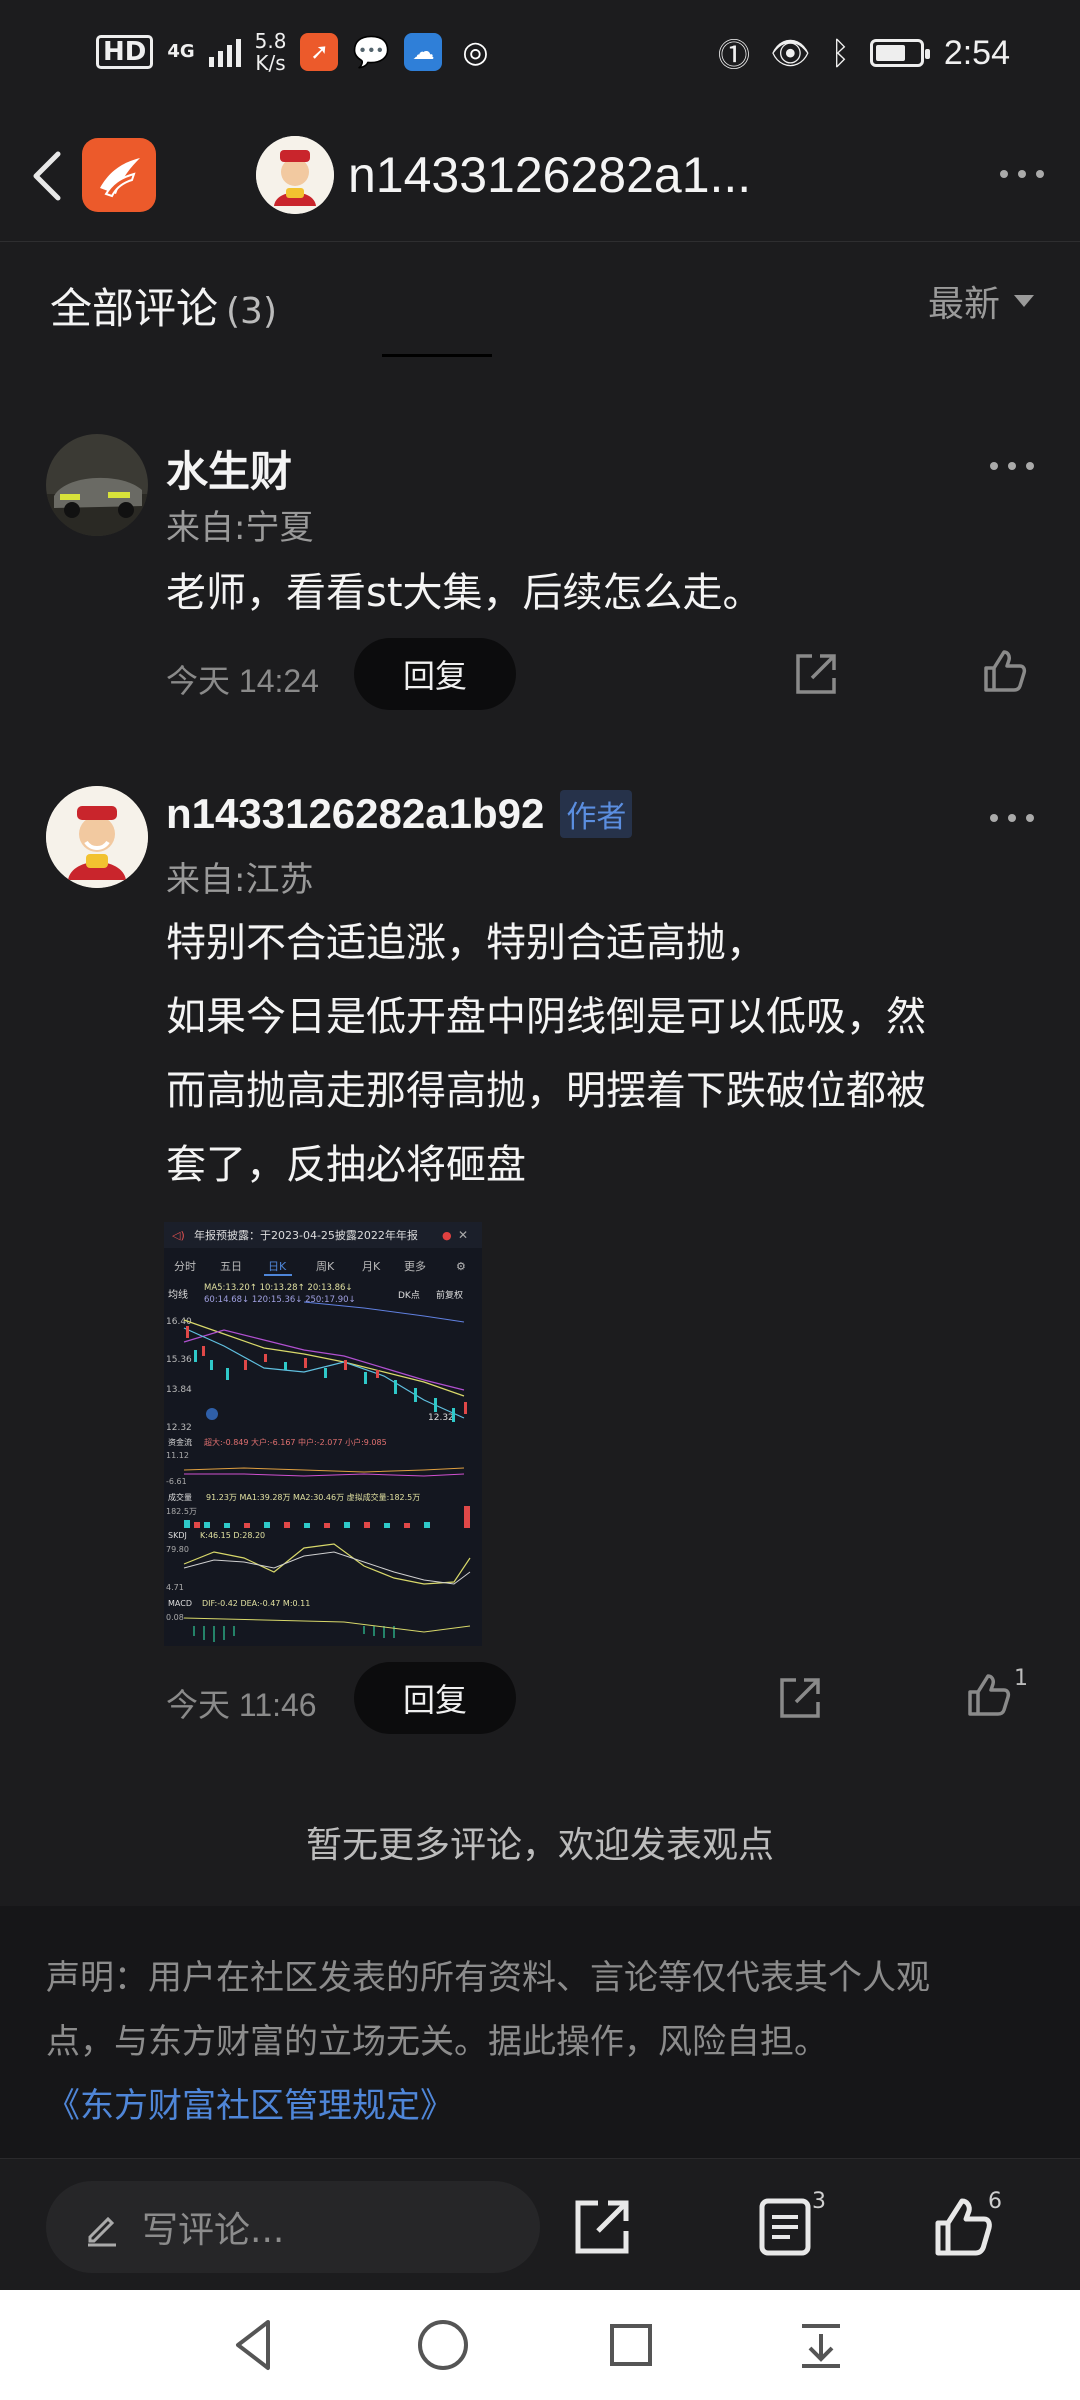  I want to click on settings-icon: ⚙, so click(461, 1266).